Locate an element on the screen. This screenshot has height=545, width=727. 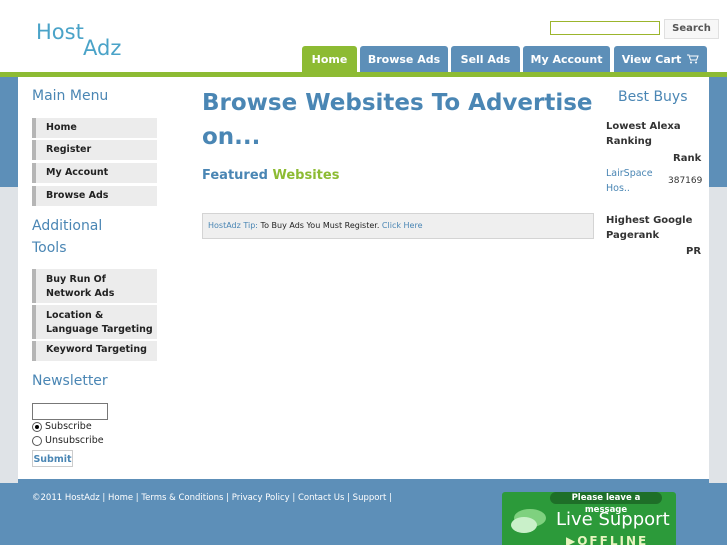
footer-link-contact: Contact Us is located at coordinates (321, 498).